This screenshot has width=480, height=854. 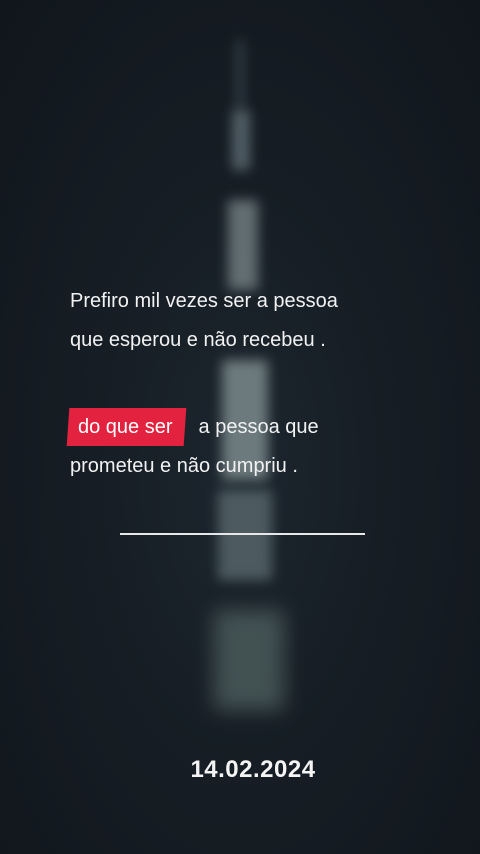 I want to click on highlighted-phrase: do que ser, so click(x=126, y=427).